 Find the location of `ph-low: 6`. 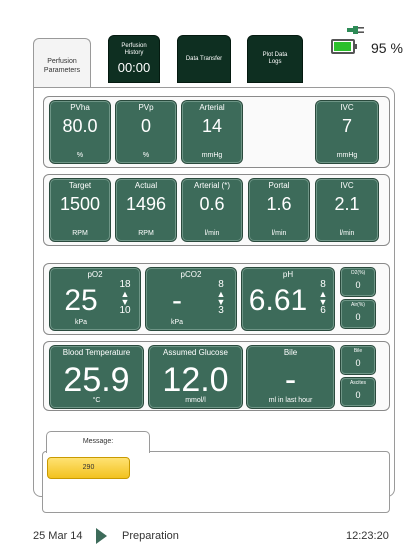

ph-low: 6 is located at coordinates (323, 310).